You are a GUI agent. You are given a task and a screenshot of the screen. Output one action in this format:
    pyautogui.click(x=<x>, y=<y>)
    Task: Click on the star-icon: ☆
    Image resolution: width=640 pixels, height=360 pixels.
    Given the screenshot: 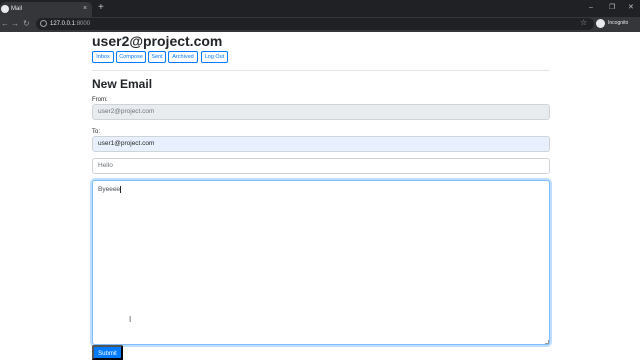 What is the action you would take?
    pyautogui.click(x=583, y=23)
    